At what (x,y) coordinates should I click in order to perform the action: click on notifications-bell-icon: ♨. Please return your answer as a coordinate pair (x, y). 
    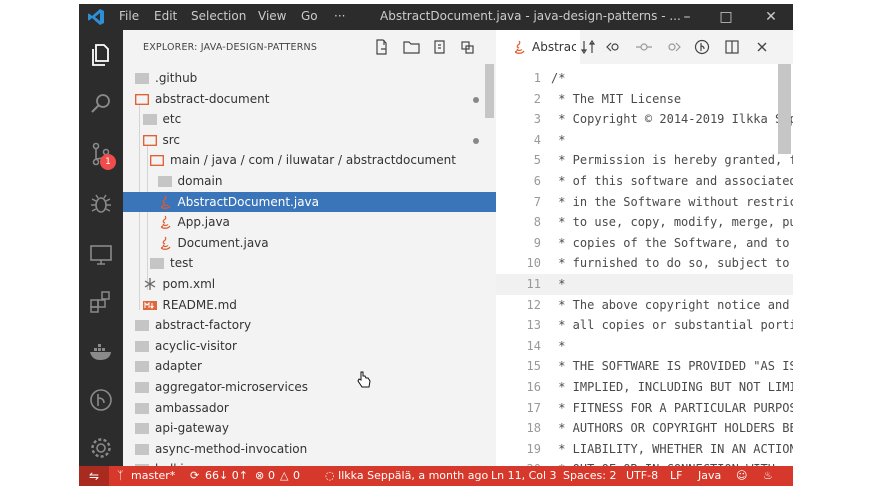
    Looking at the image, I should click on (768, 475).